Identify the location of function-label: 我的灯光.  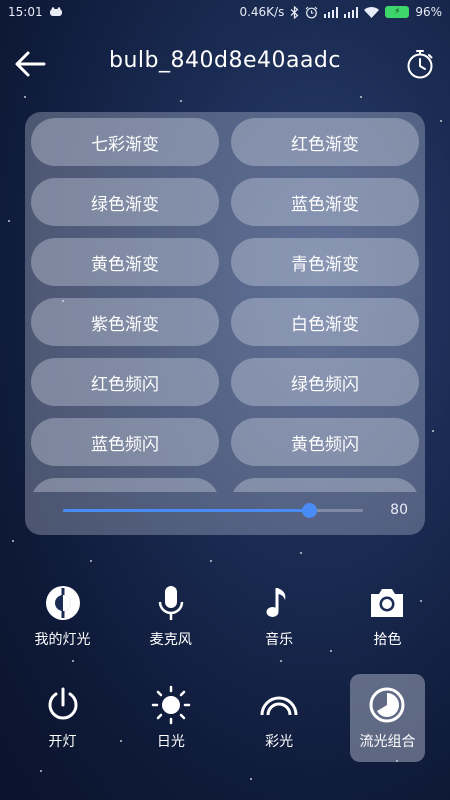
(62, 640).